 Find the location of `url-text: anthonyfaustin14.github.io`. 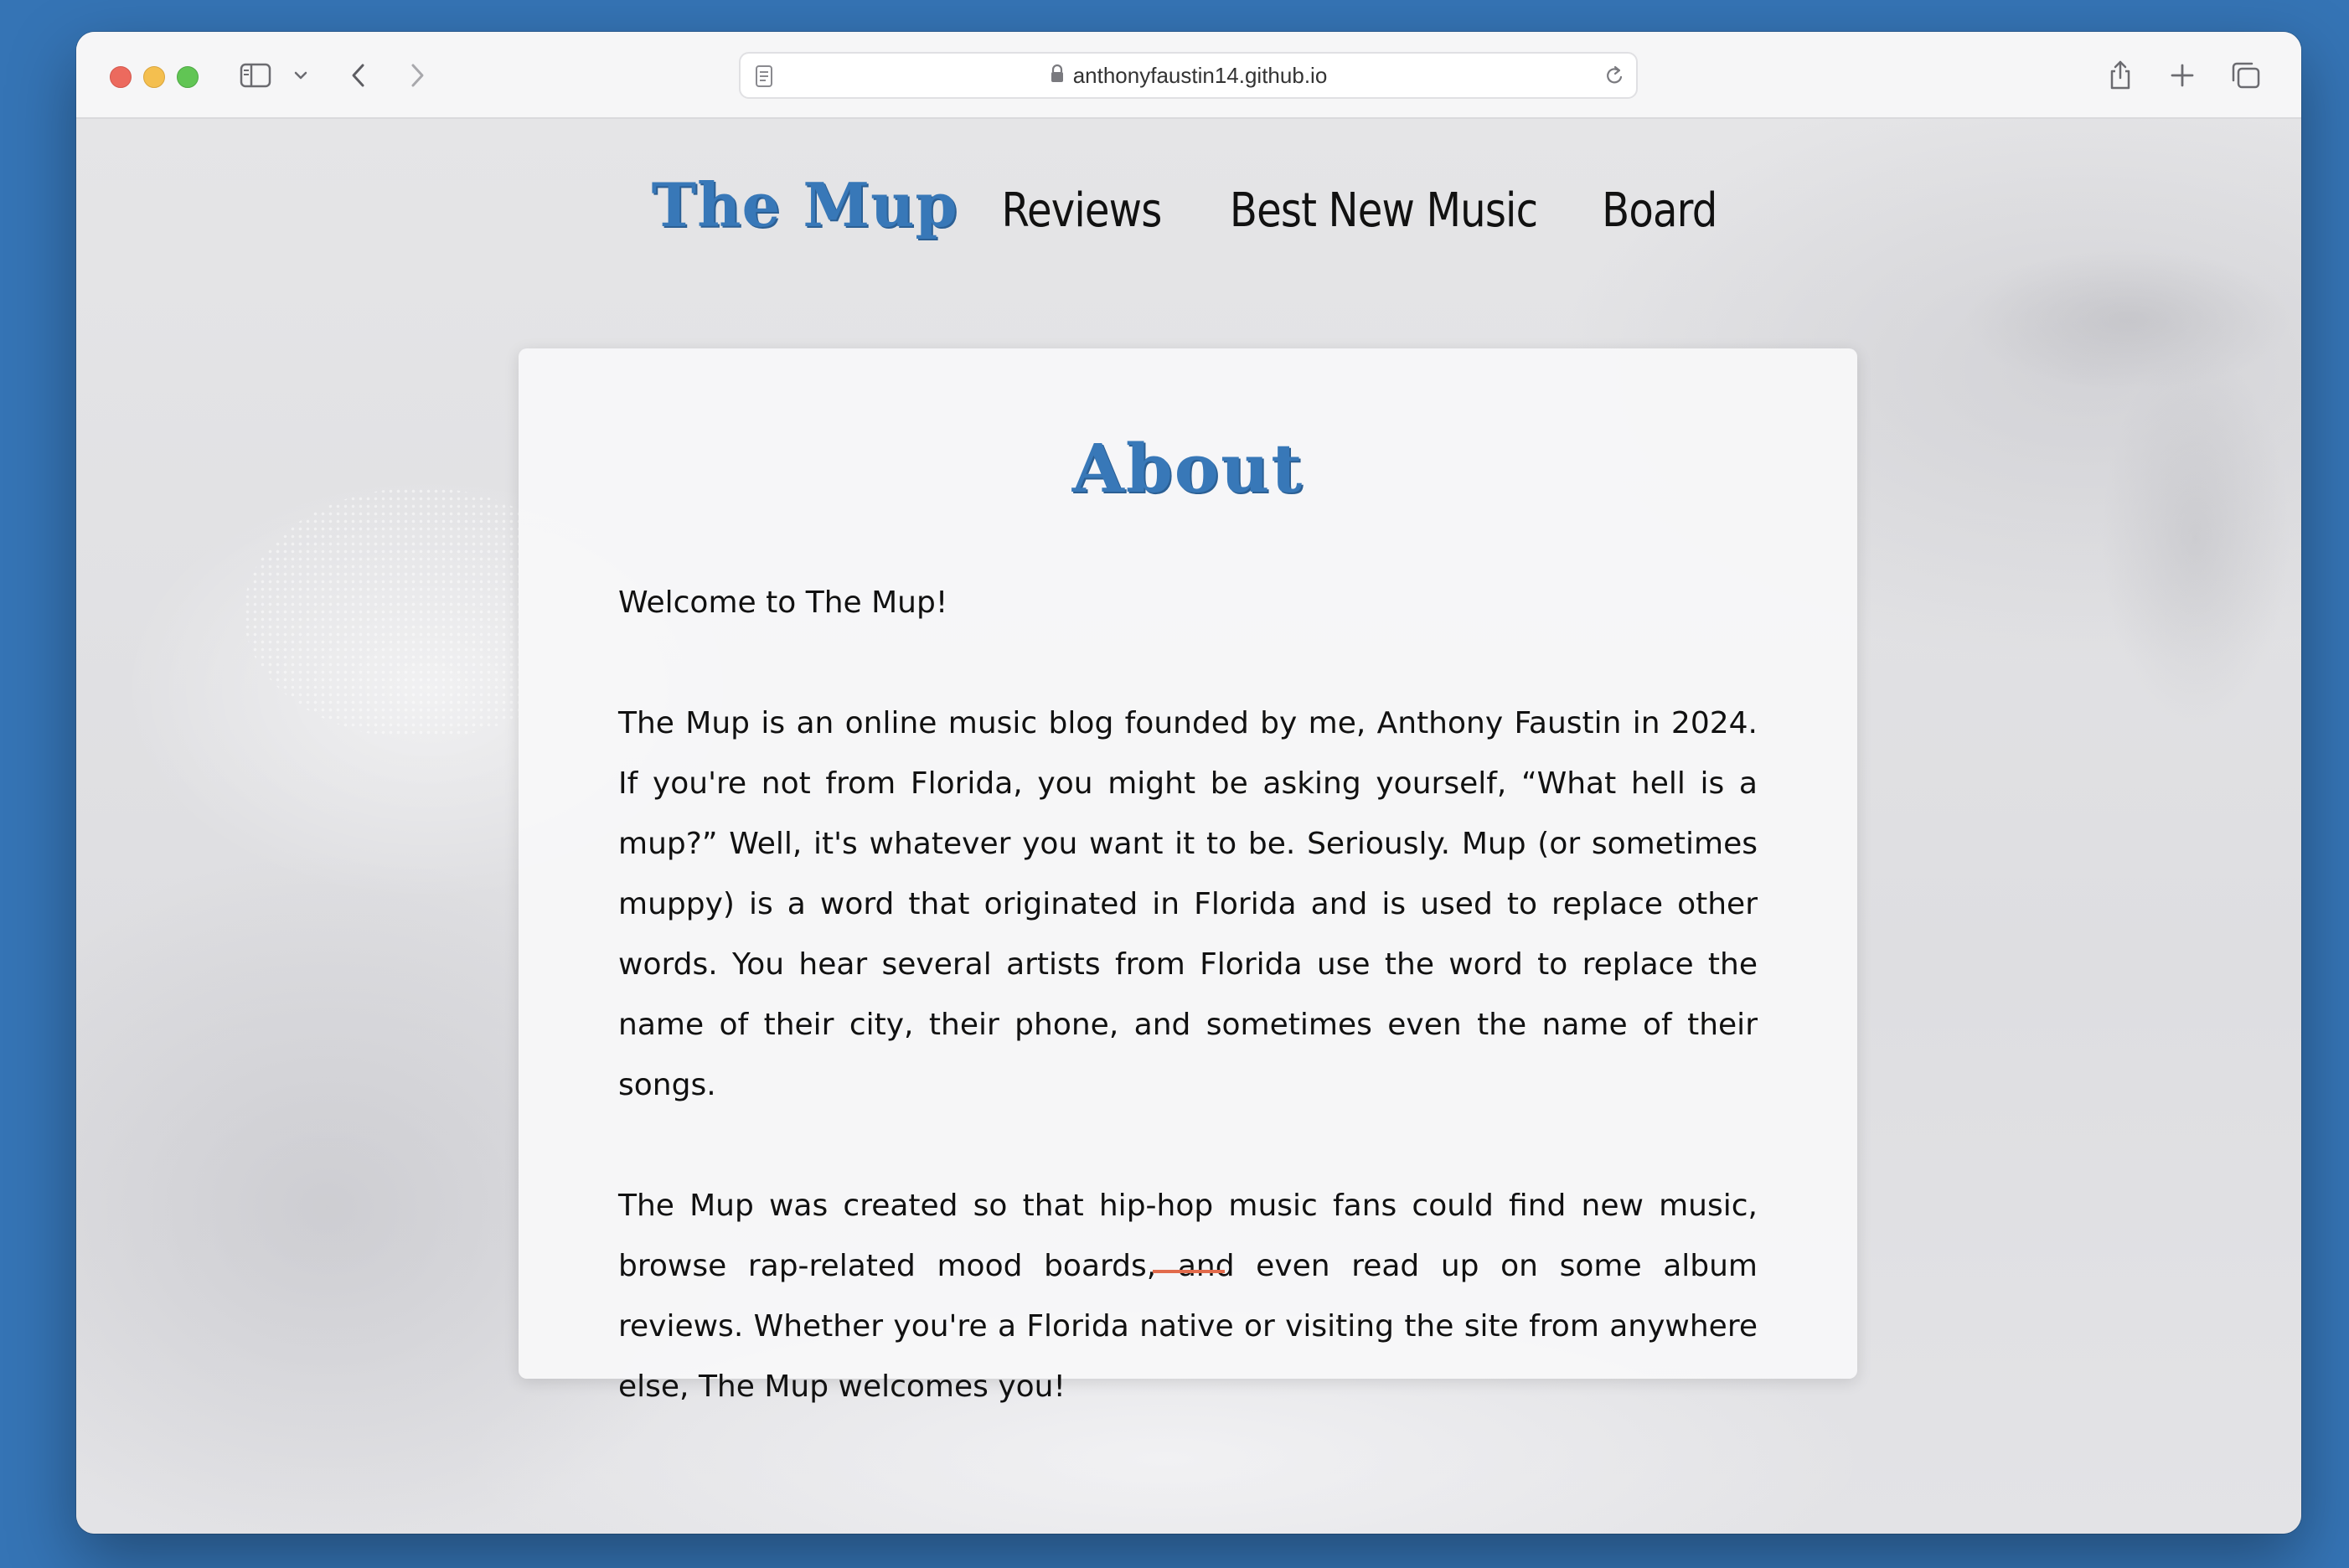

url-text: anthonyfaustin14.github.io is located at coordinates (1200, 76).